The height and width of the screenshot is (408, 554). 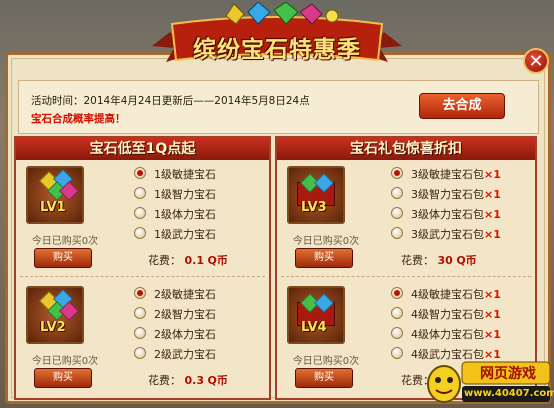 I want to click on gift-options-lv4: 4级敏捷宝石包×1 4级智力宝石包×1 4级体力宝石包×1 4级武力宝石包×1, so click(x=461, y=324).